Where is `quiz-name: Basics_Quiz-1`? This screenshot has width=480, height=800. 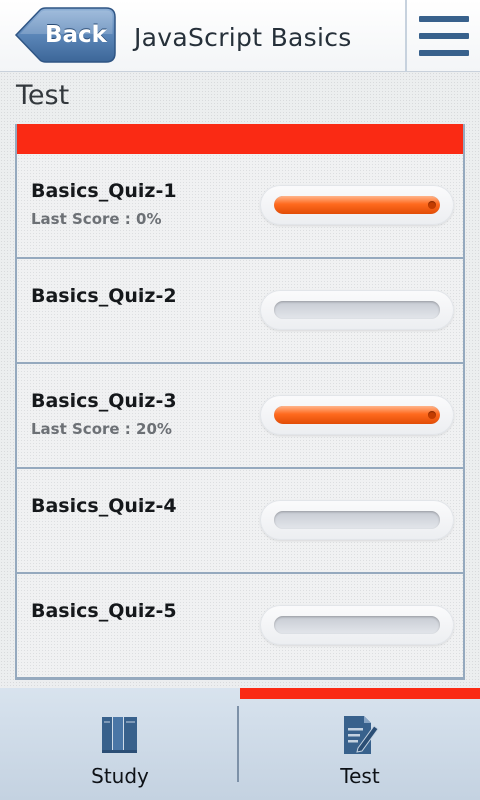
quiz-name: Basics_Quiz-1 is located at coordinates (104, 191).